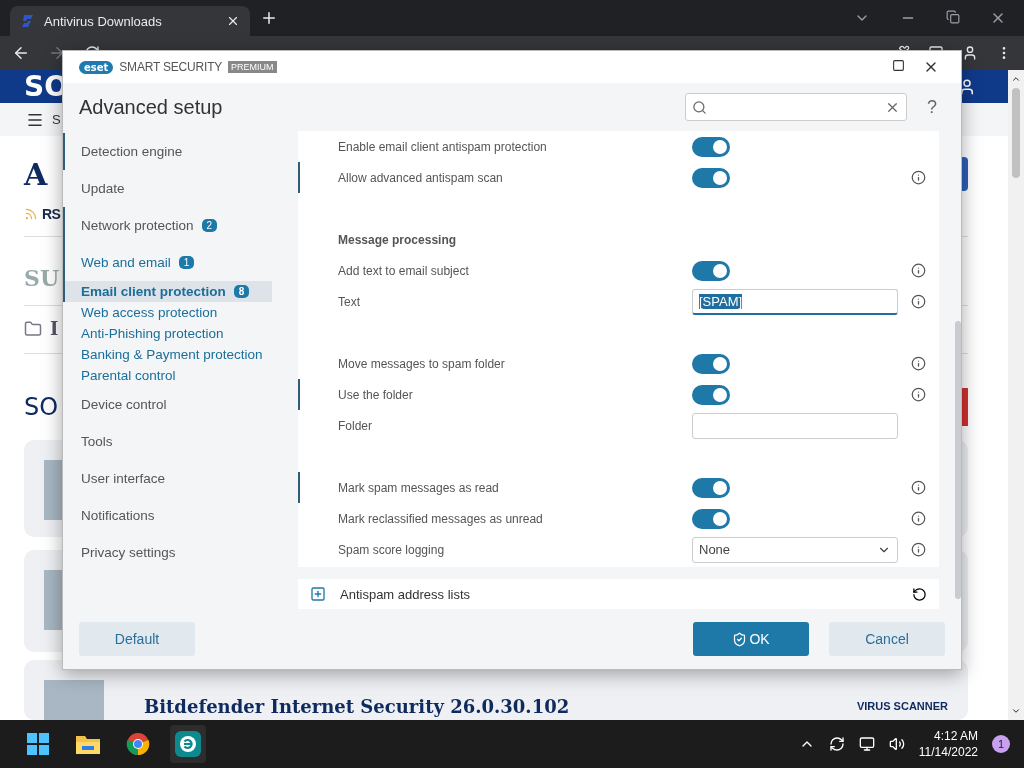 This screenshot has width=1024, height=768. I want to click on section-title: SO, so click(41, 407).